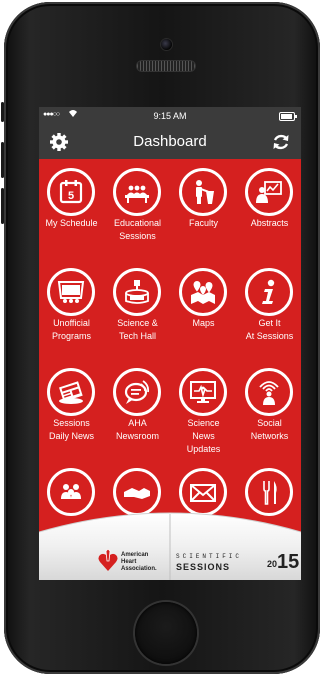 The width and height of the screenshot is (324, 678). What do you see at coordinates (71, 392) in the screenshot?
I see `newspaper-icon` at bounding box center [71, 392].